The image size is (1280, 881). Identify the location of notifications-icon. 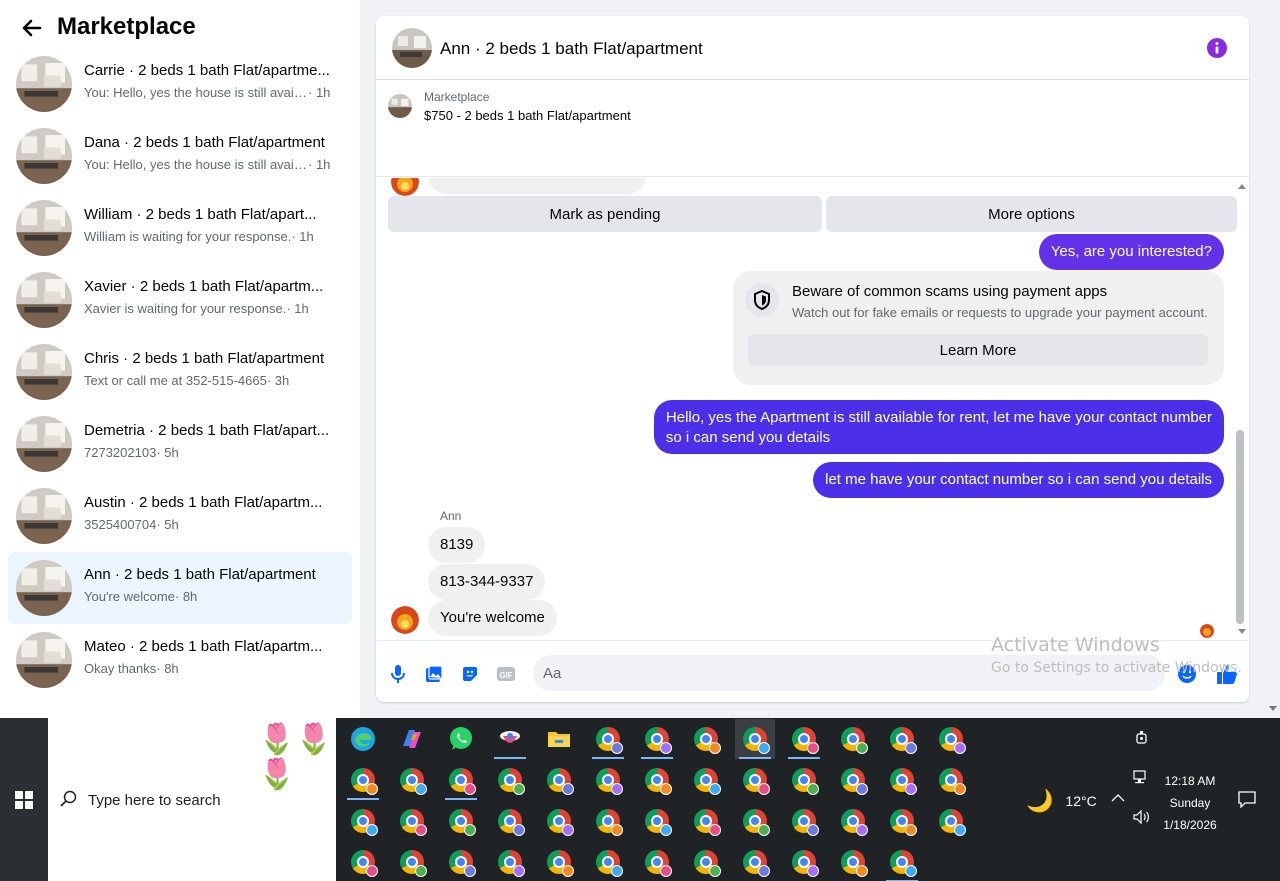
(1247, 799).